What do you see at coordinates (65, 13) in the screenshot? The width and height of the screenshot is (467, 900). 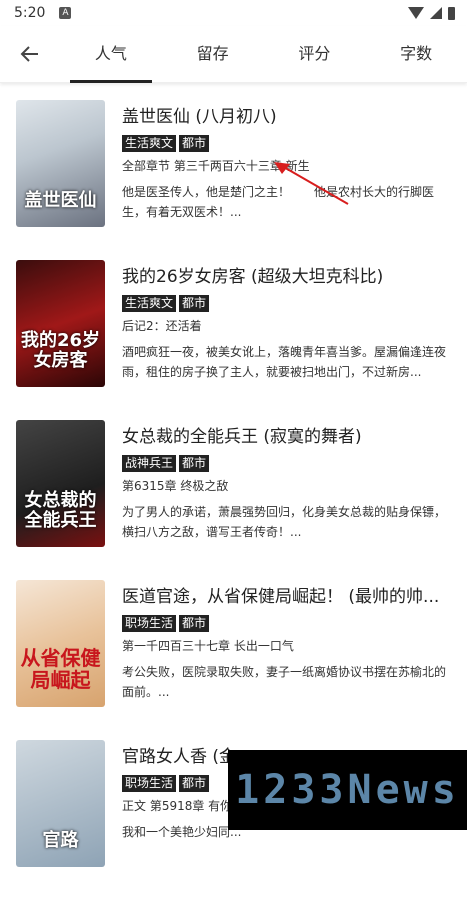 I see `sim-icon: A` at bounding box center [65, 13].